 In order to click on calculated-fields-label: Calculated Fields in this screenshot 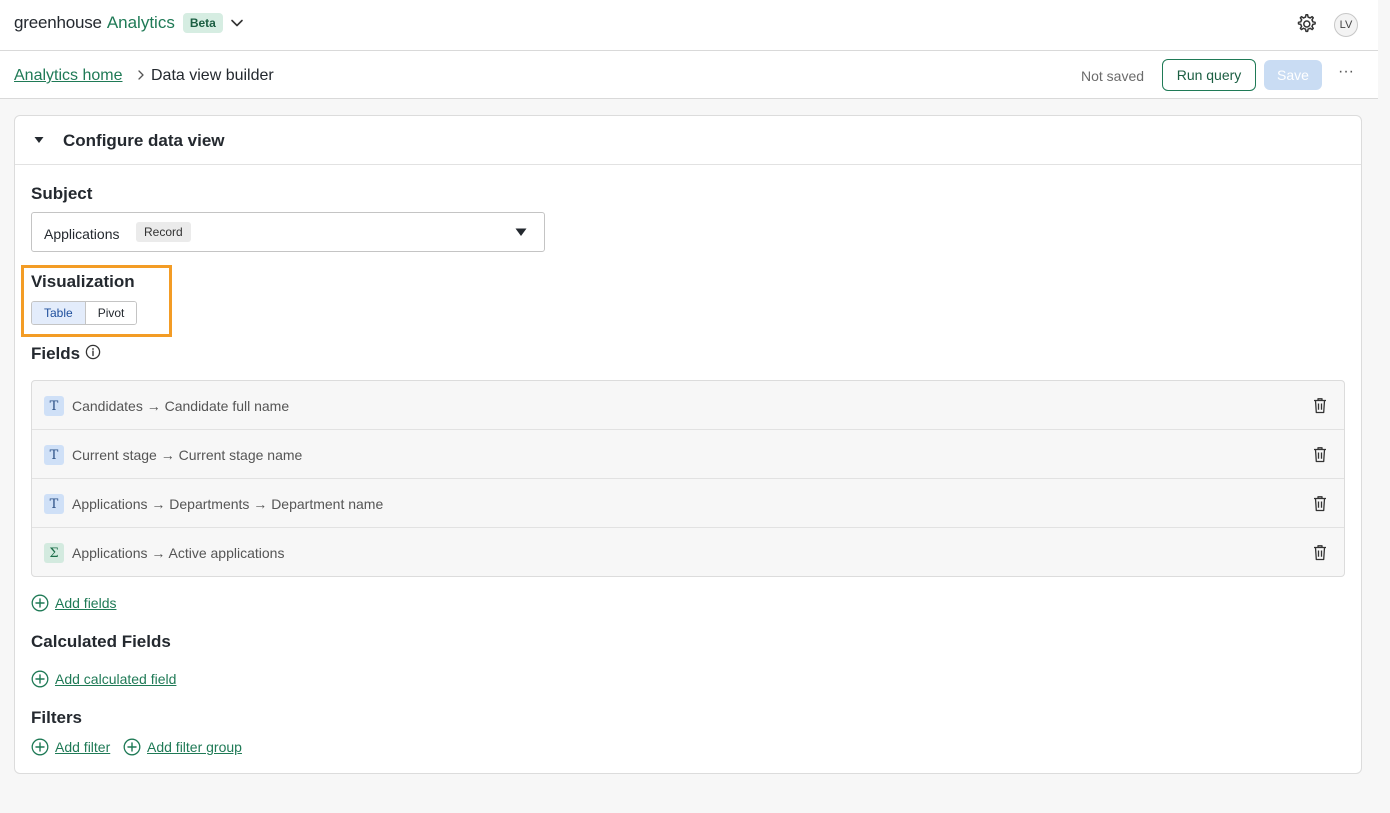, I will do `click(101, 641)`.